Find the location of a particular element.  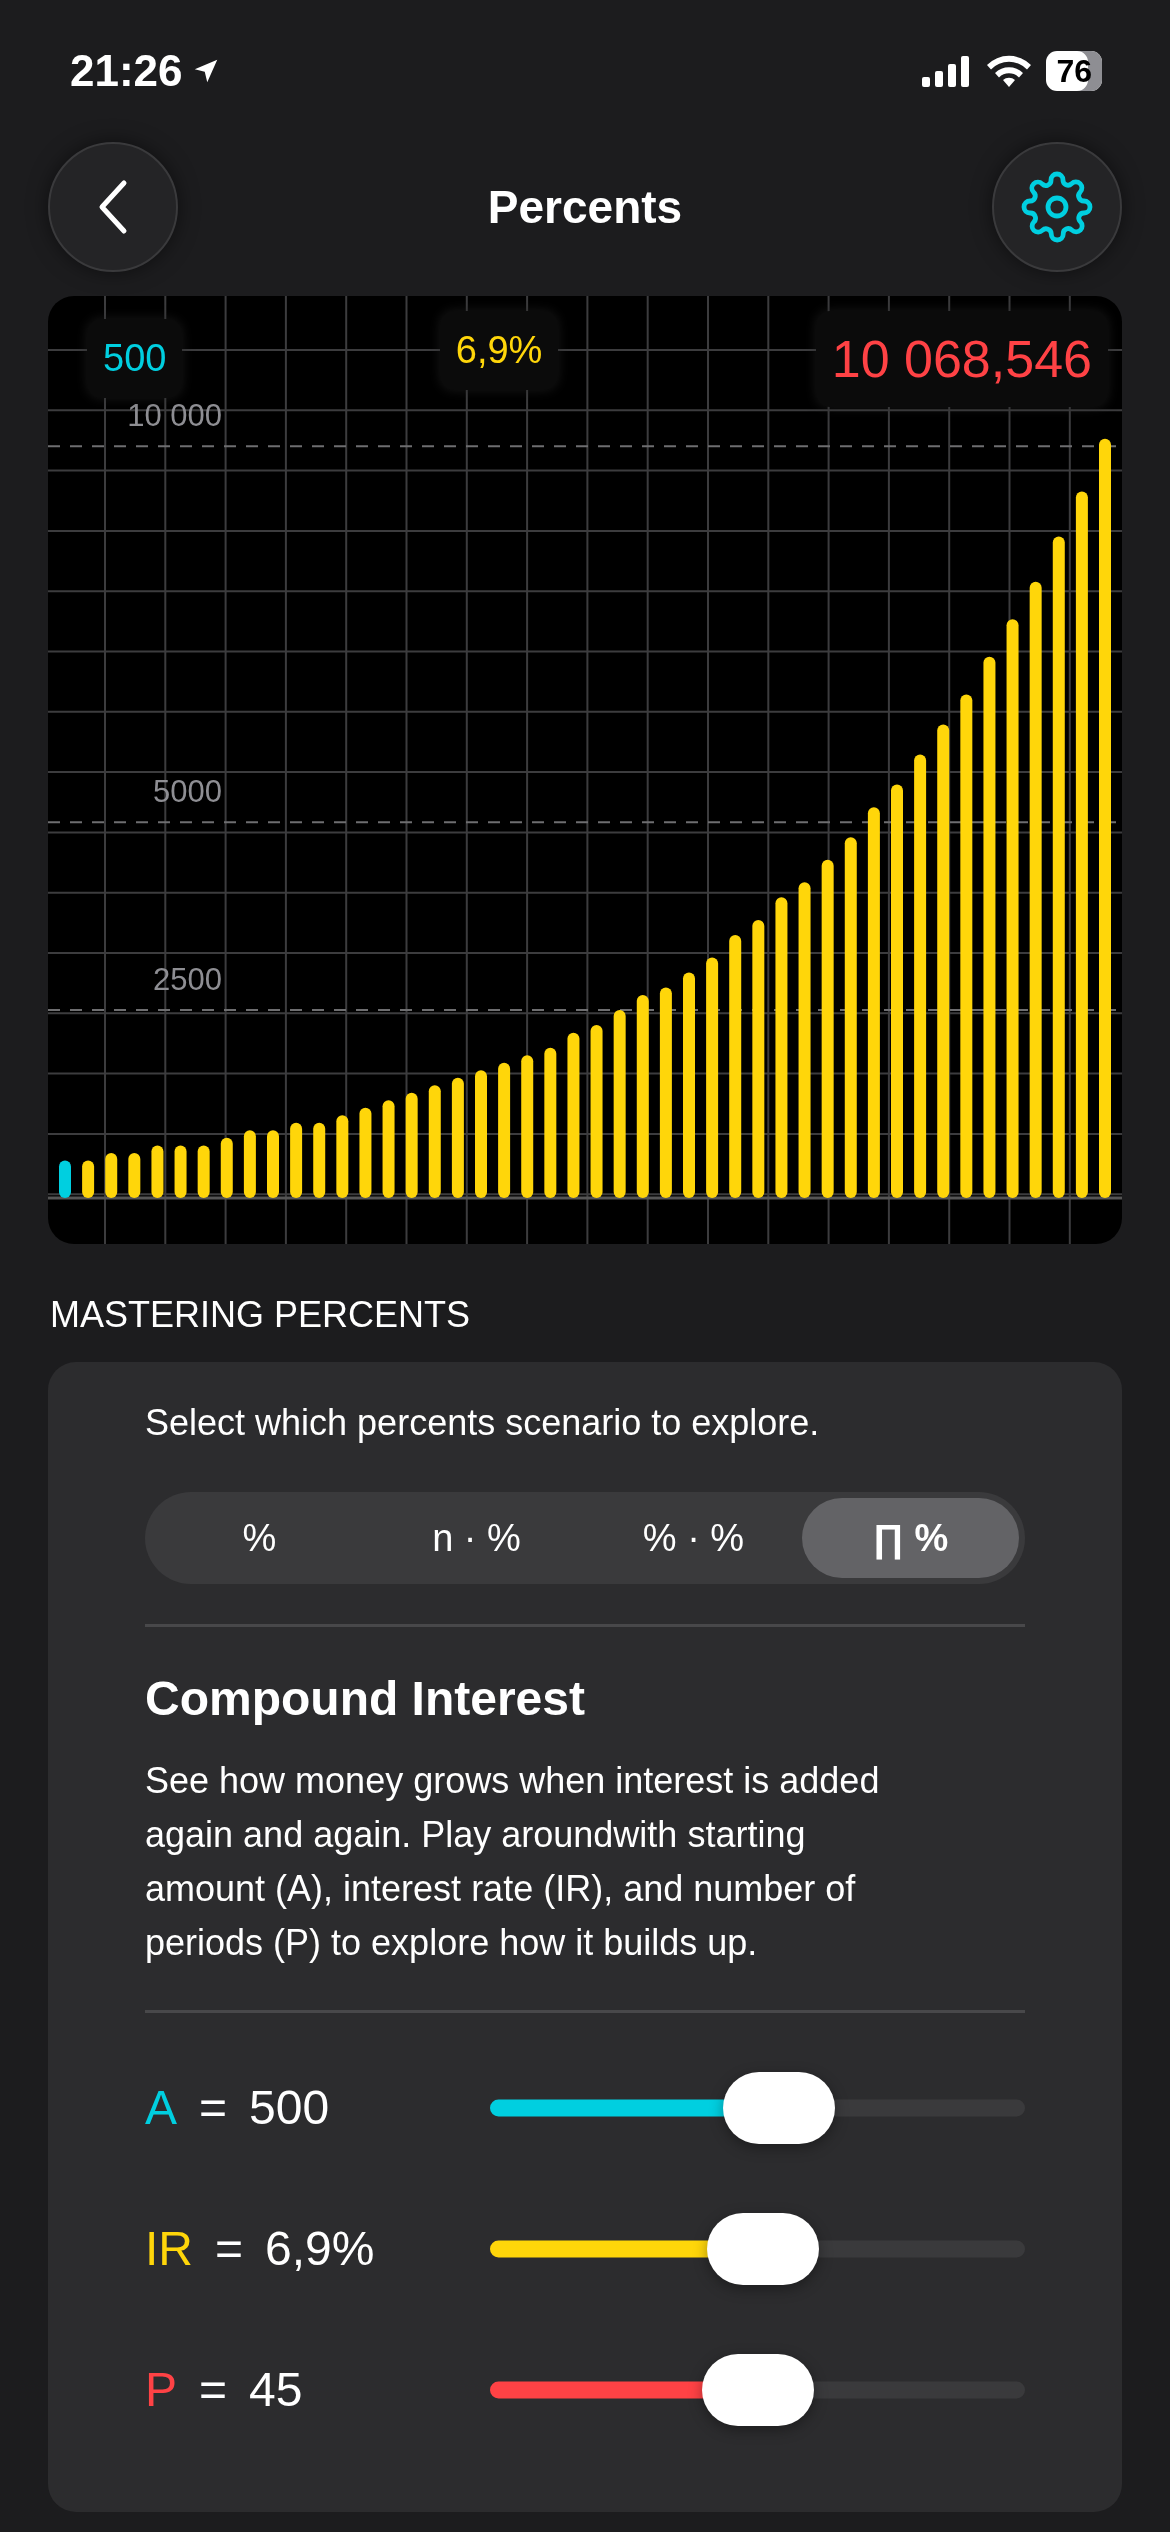

page-title: Percents is located at coordinates (585, 207).